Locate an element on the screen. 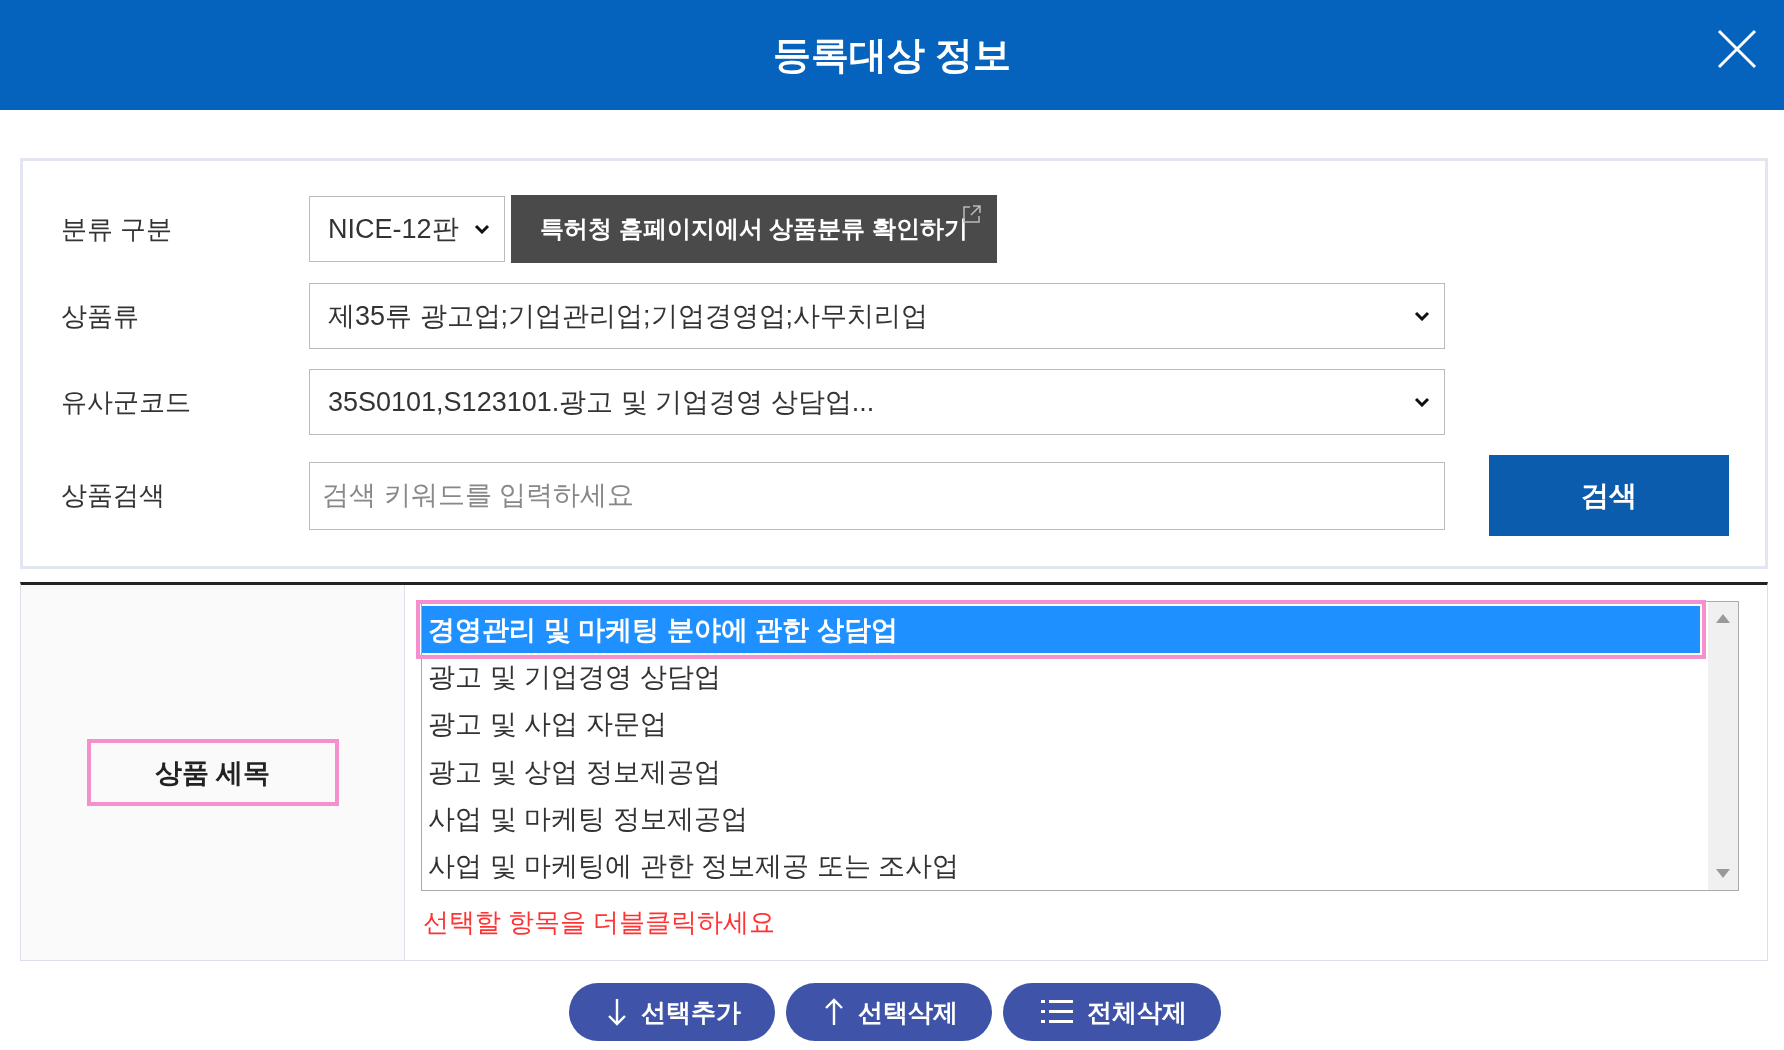 The width and height of the screenshot is (1784, 1050). list-icon is located at coordinates (1057, 1012).